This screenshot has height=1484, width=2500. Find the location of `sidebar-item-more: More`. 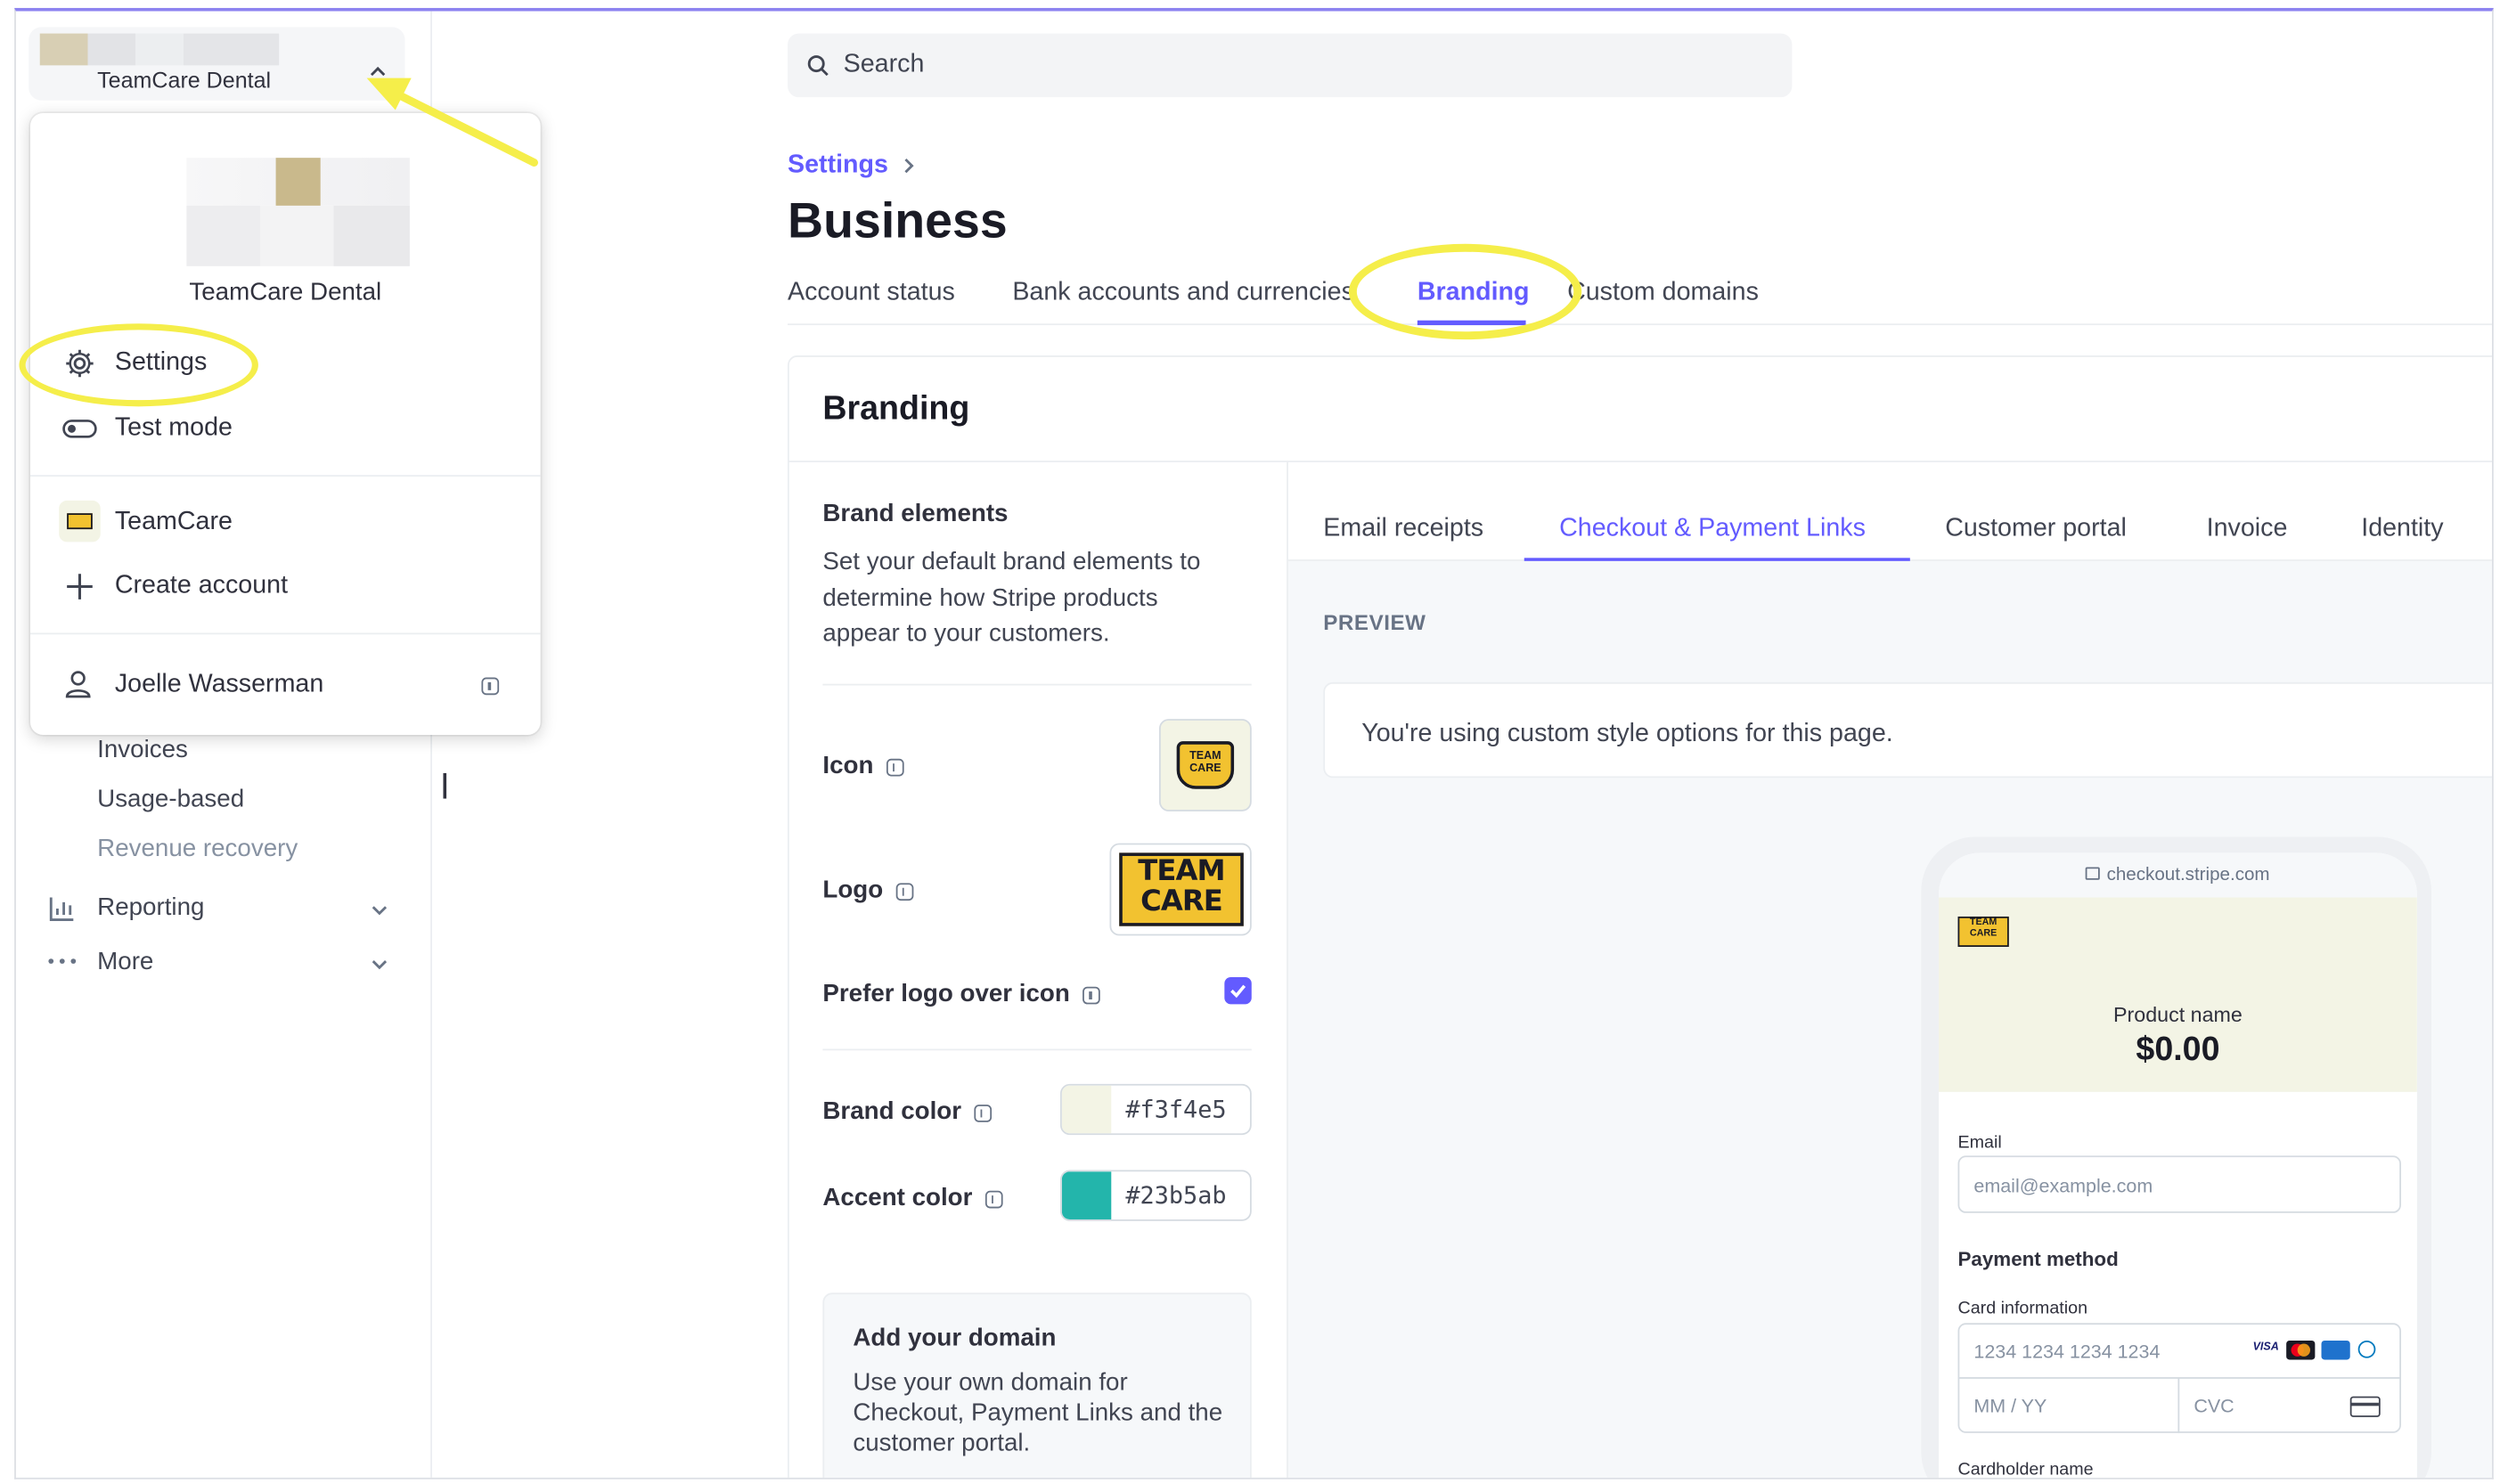

sidebar-item-more: More is located at coordinates (125, 963).